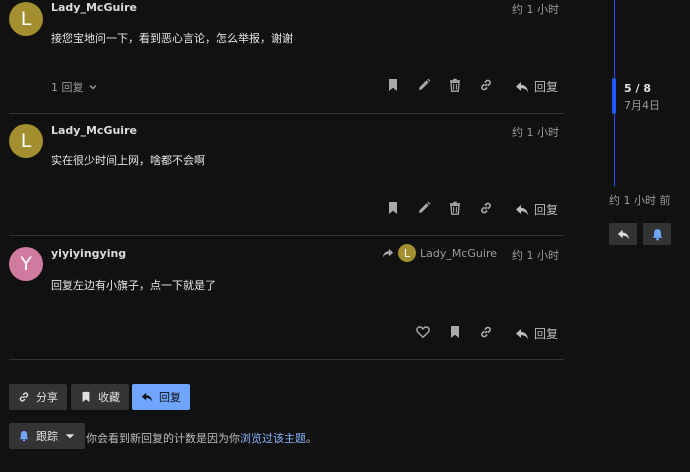 Image resolution: width=690 pixels, height=472 pixels. I want to click on timeline-date: 7月4日, so click(642, 105).